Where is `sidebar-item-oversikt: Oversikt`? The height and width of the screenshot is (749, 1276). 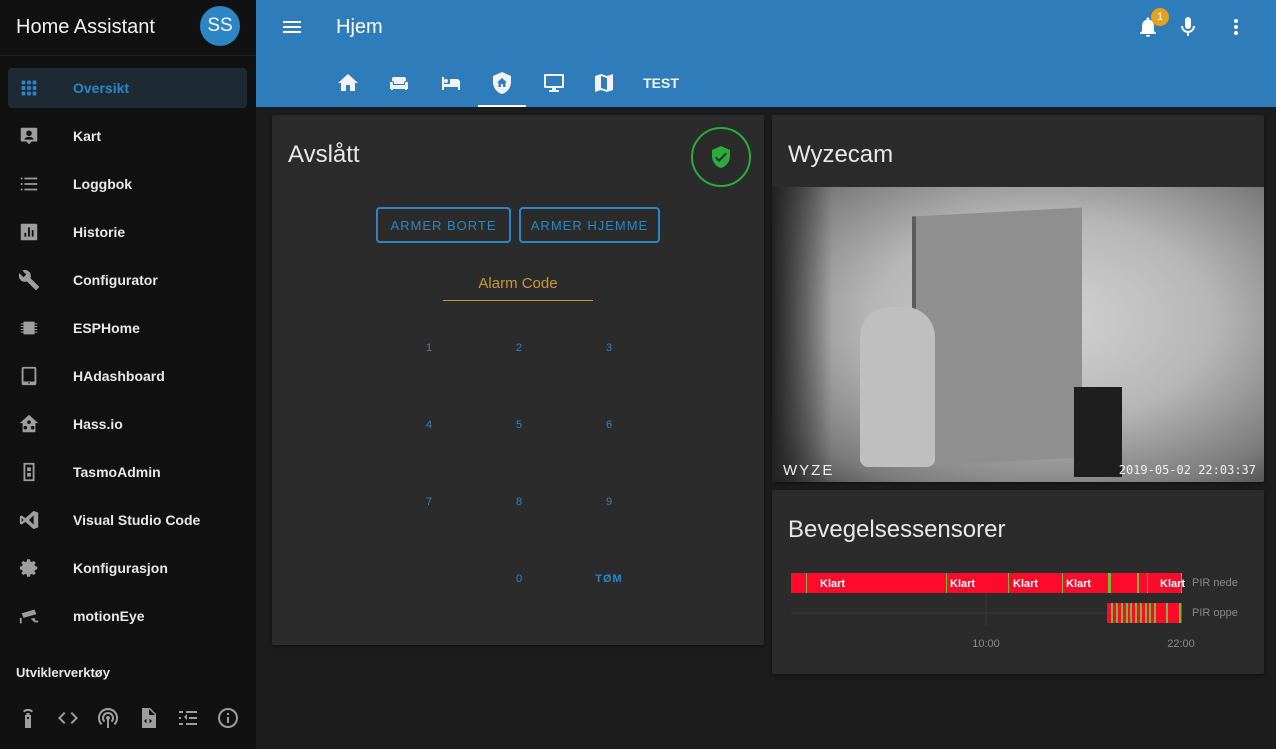 sidebar-item-oversikt: Oversikt is located at coordinates (128, 88).